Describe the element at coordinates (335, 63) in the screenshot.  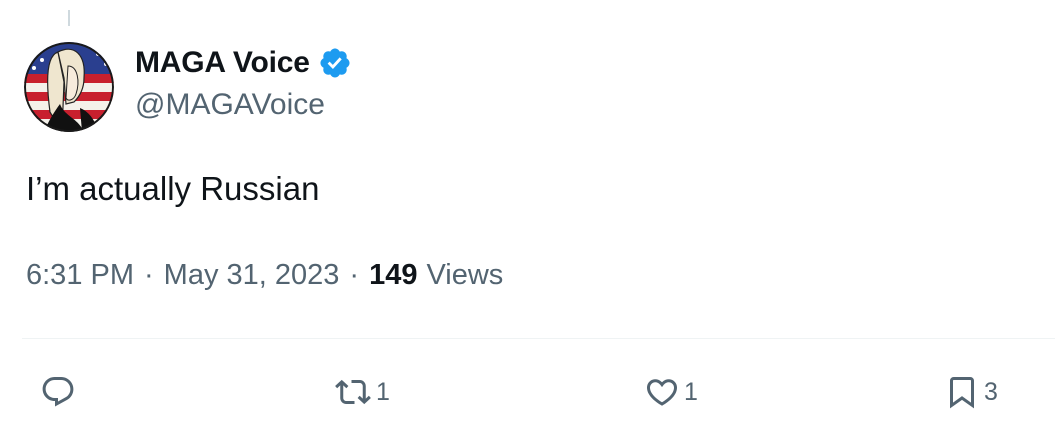
I see `verified-badge-icon` at that location.